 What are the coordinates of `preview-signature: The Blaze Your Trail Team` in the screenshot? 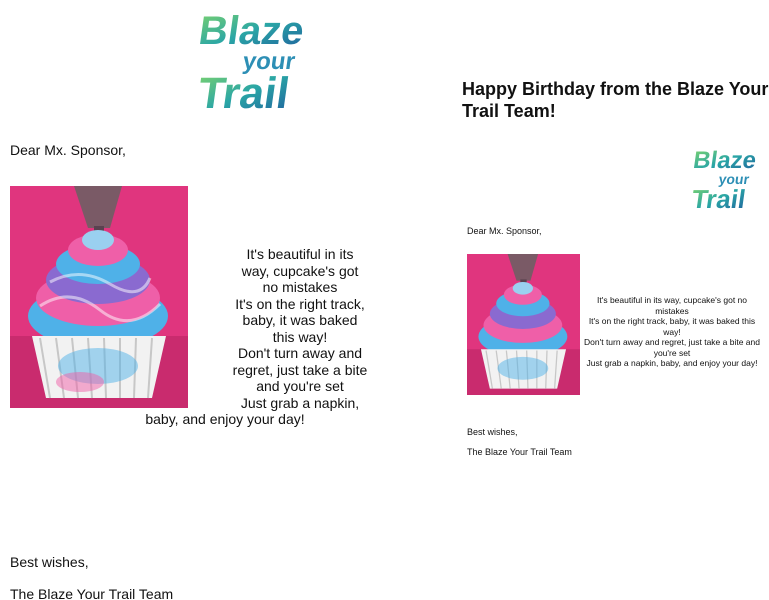 It's located at (519, 452).